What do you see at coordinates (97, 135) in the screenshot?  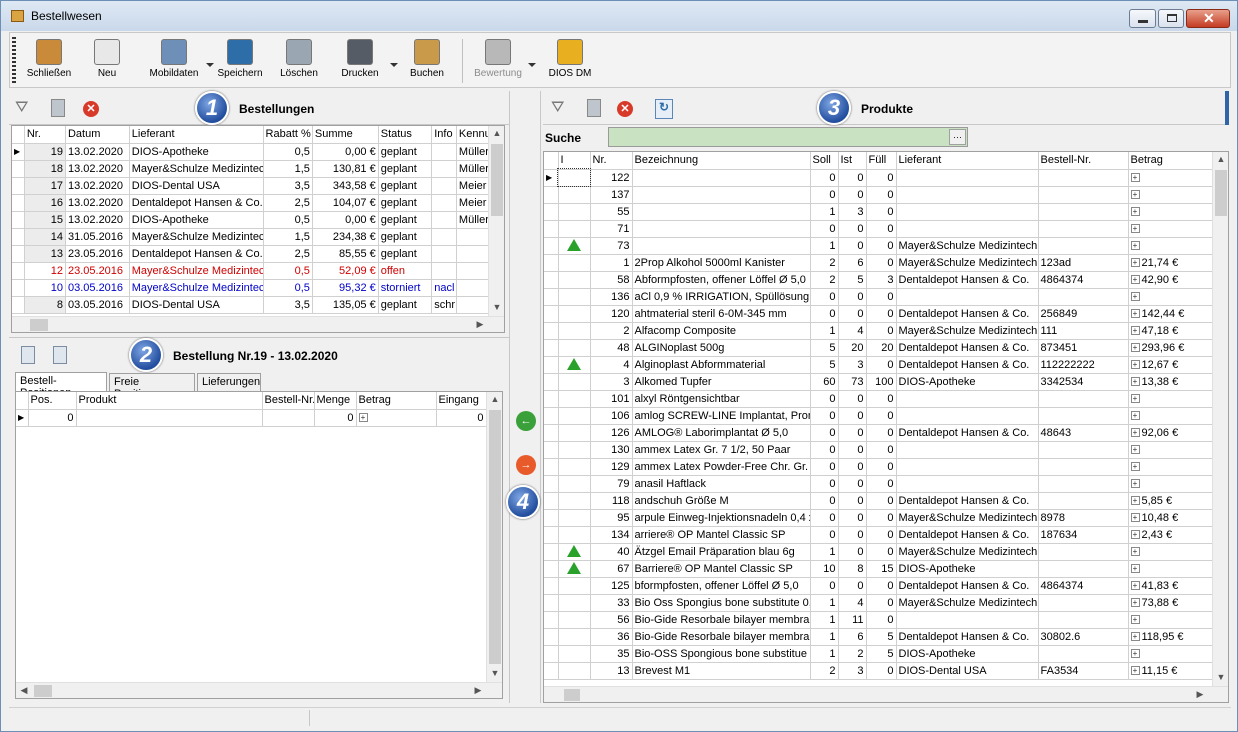 I see `column-header: Datum` at bounding box center [97, 135].